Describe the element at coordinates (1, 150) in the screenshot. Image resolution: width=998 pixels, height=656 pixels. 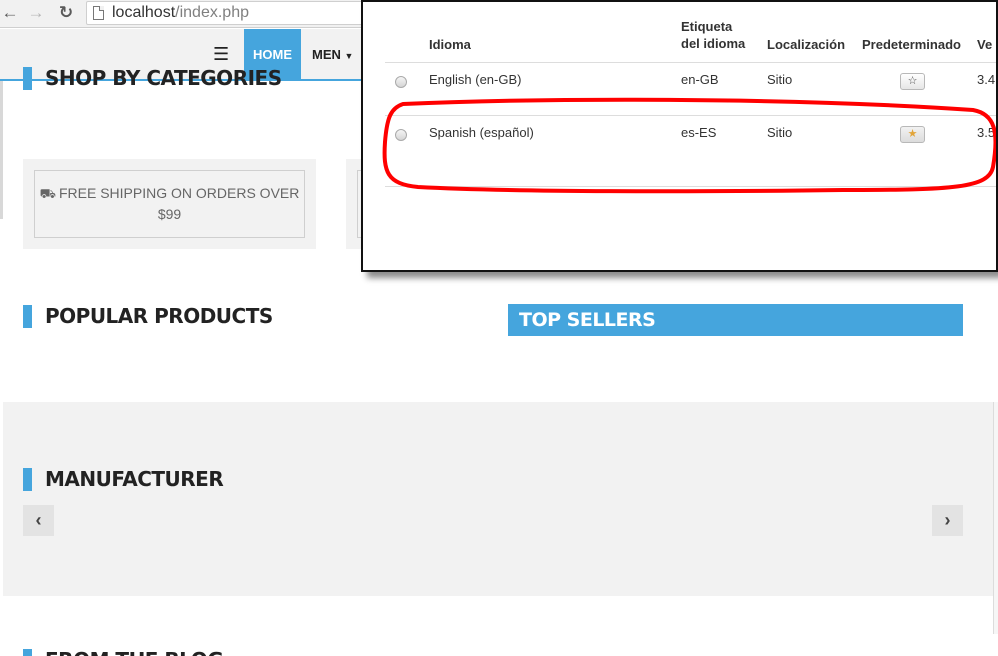
I see `left-edge` at that location.